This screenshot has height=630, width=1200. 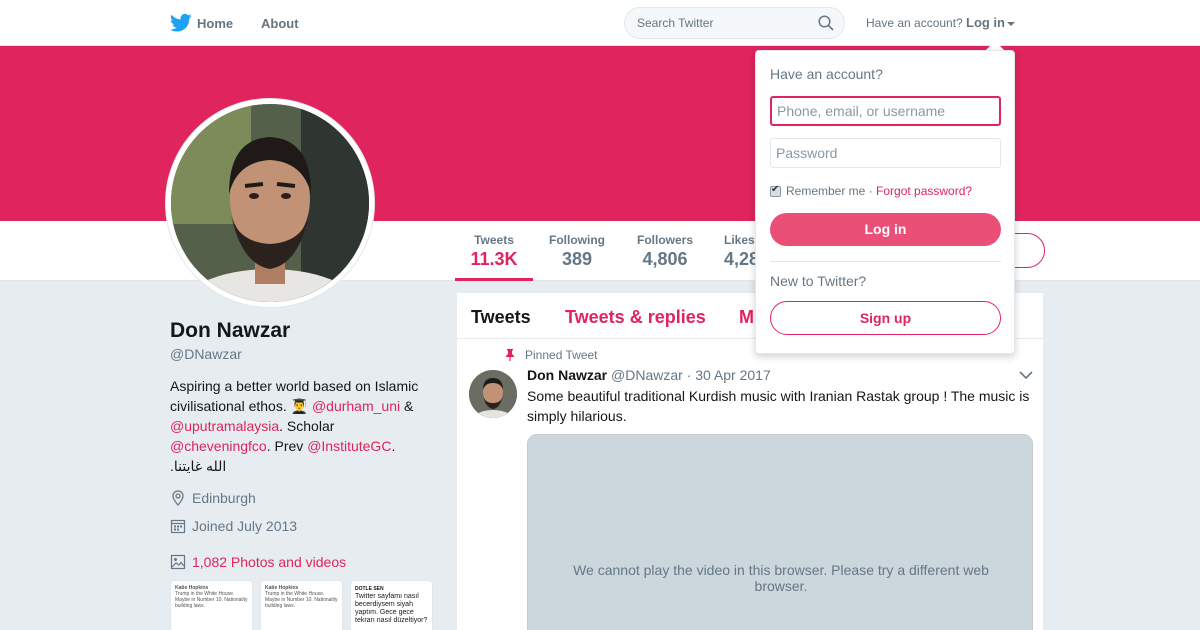 I want to click on photos-videos-link: 1,082 Photos and videos, so click(x=258, y=562).